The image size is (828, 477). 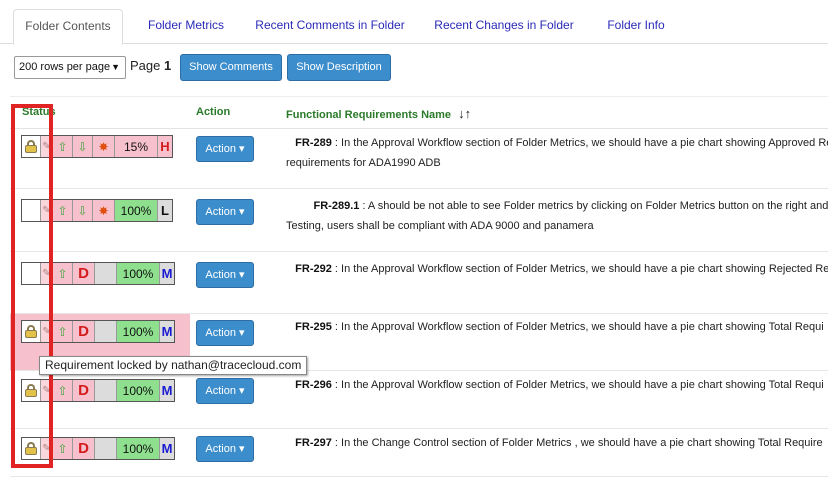 What do you see at coordinates (165, 210) in the screenshot?
I see `priority-badge: L` at bounding box center [165, 210].